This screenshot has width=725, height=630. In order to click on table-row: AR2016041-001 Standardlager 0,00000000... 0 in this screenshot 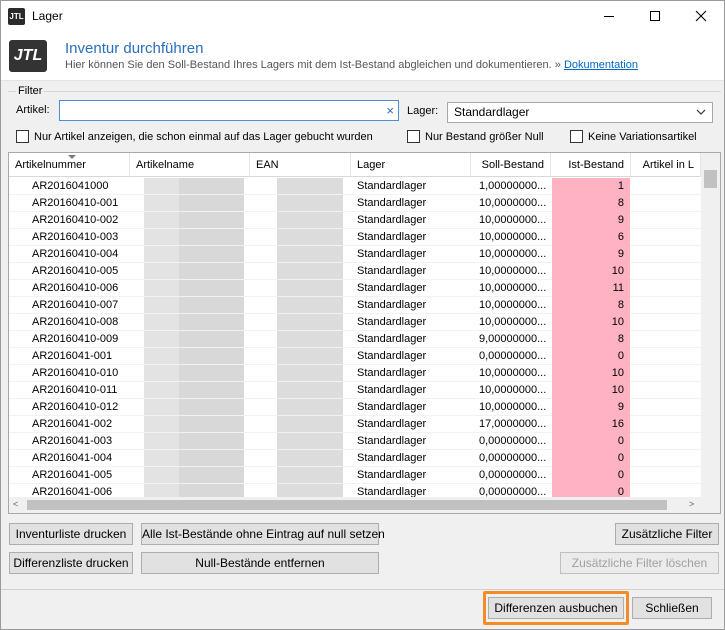, I will do `click(355, 356)`.